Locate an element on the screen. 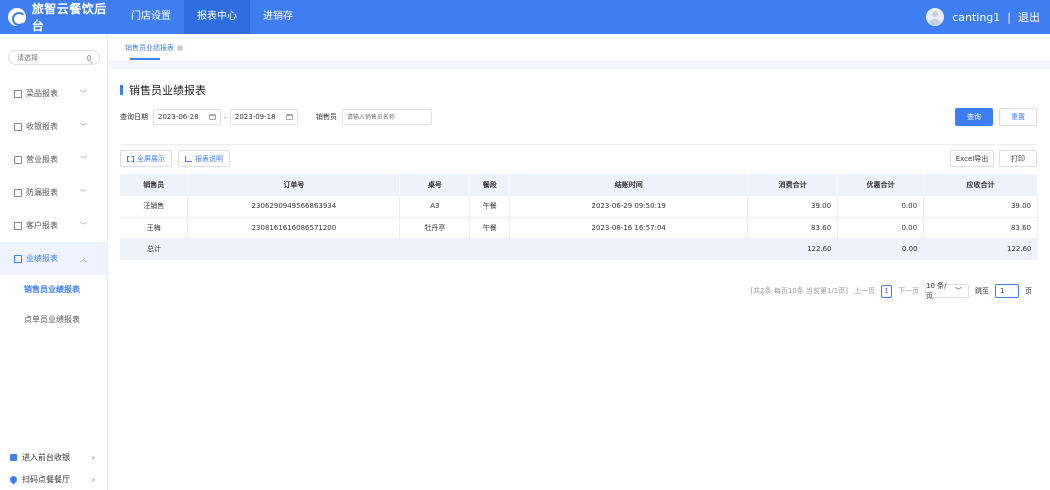  tab-label: 销售员业绩报表 is located at coordinates (149, 48).